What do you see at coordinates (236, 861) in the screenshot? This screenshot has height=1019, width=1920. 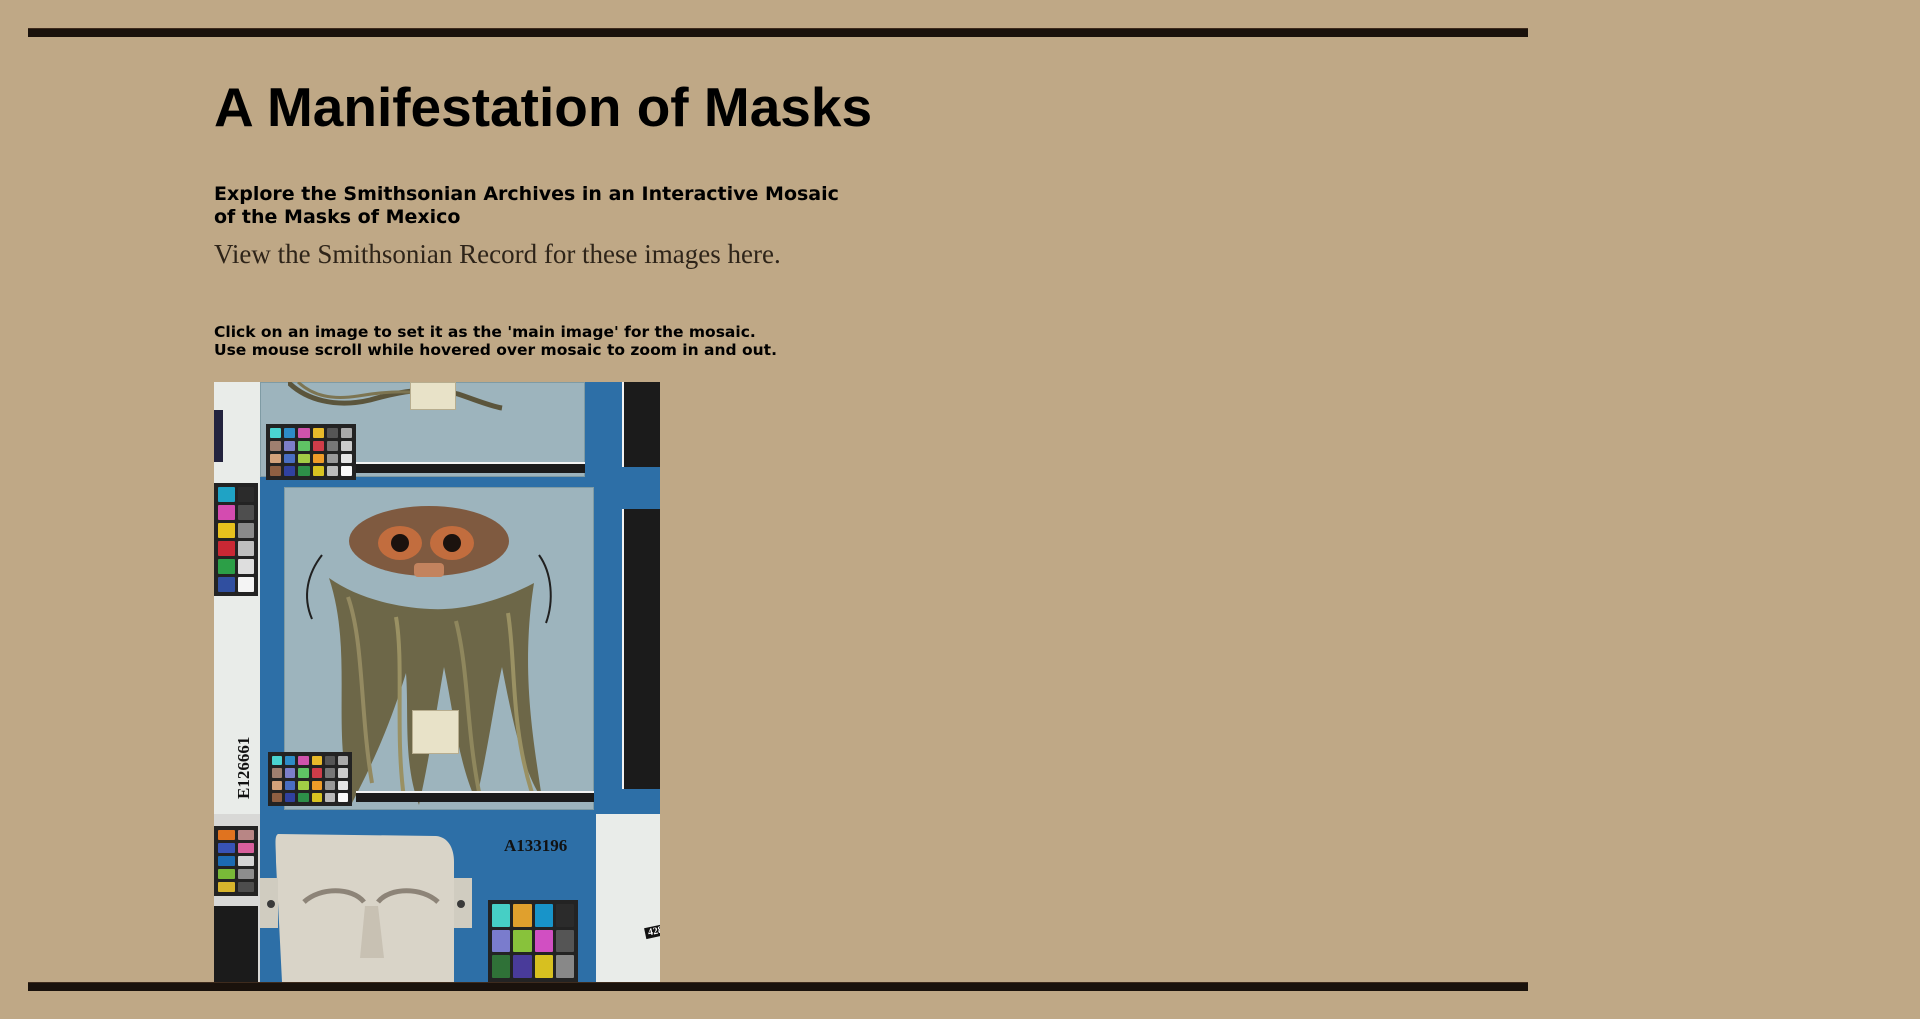 I see `color-checker-bottom-left` at bounding box center [236, 861].